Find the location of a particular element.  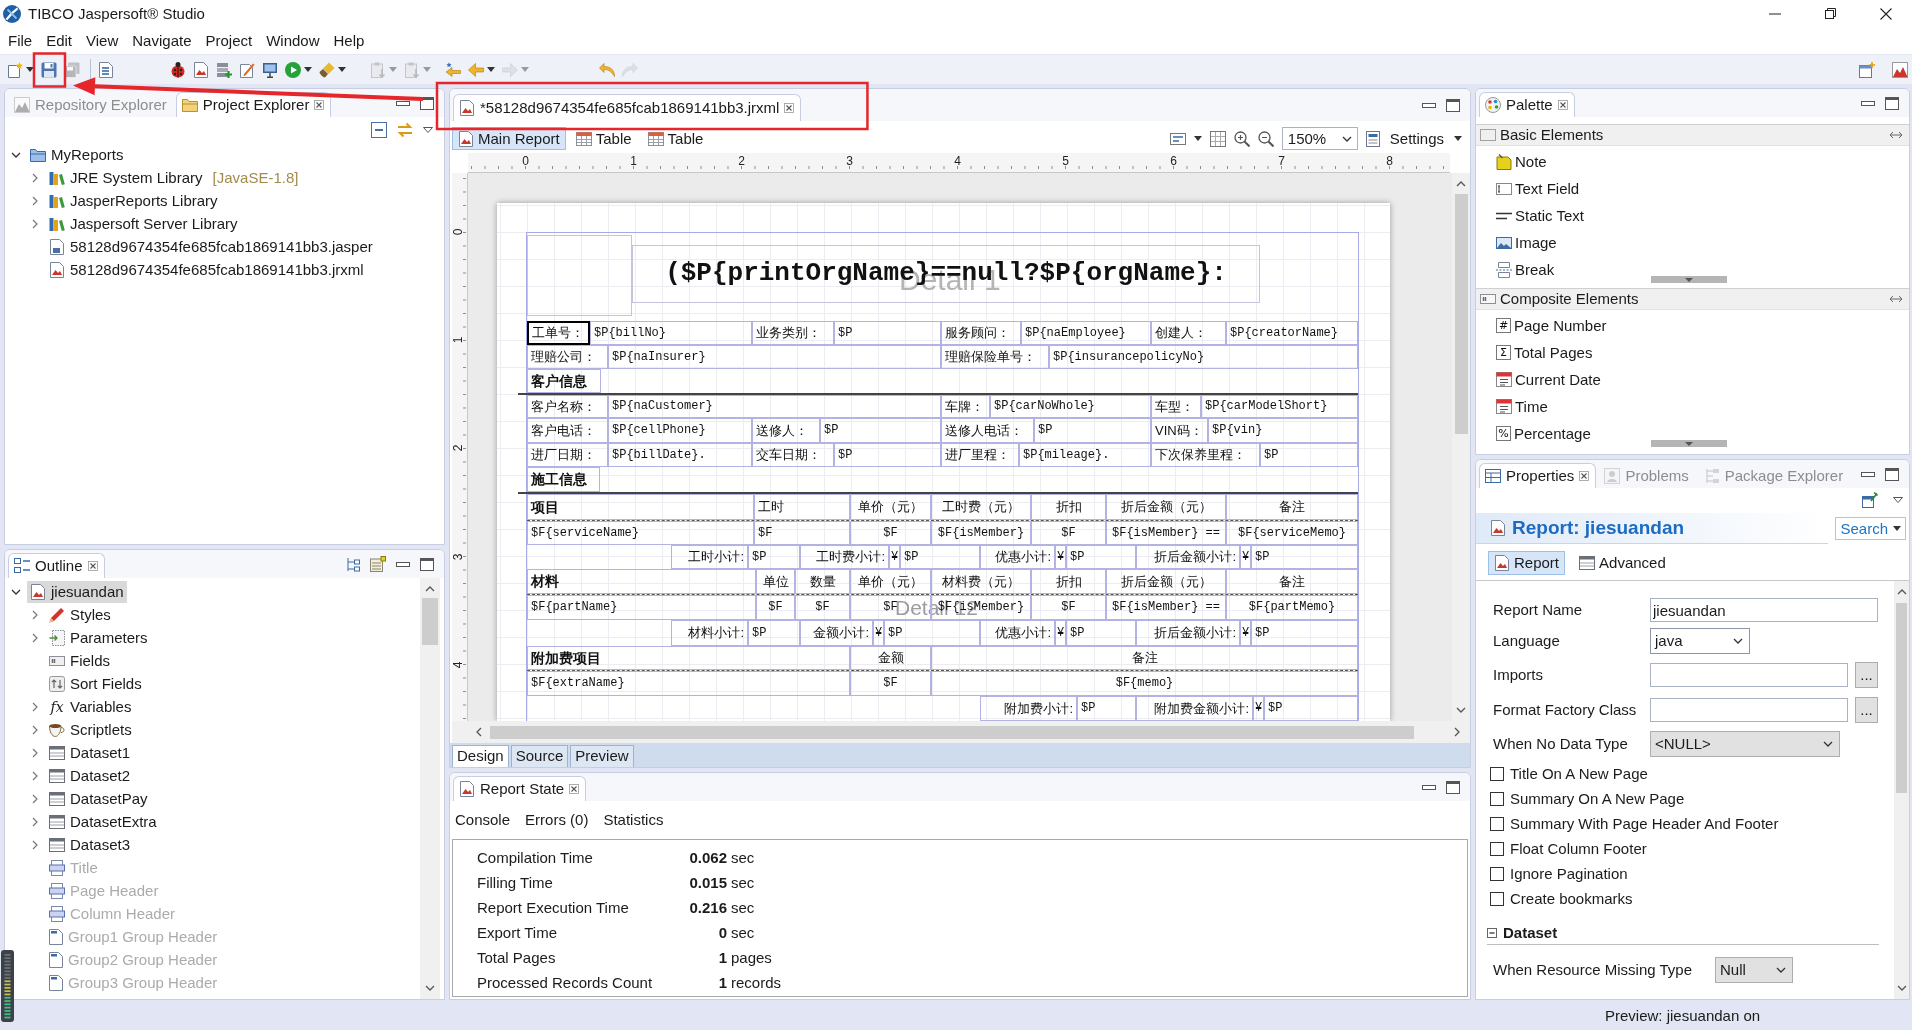

output-tab: Console is located at coordinates (483, 820).